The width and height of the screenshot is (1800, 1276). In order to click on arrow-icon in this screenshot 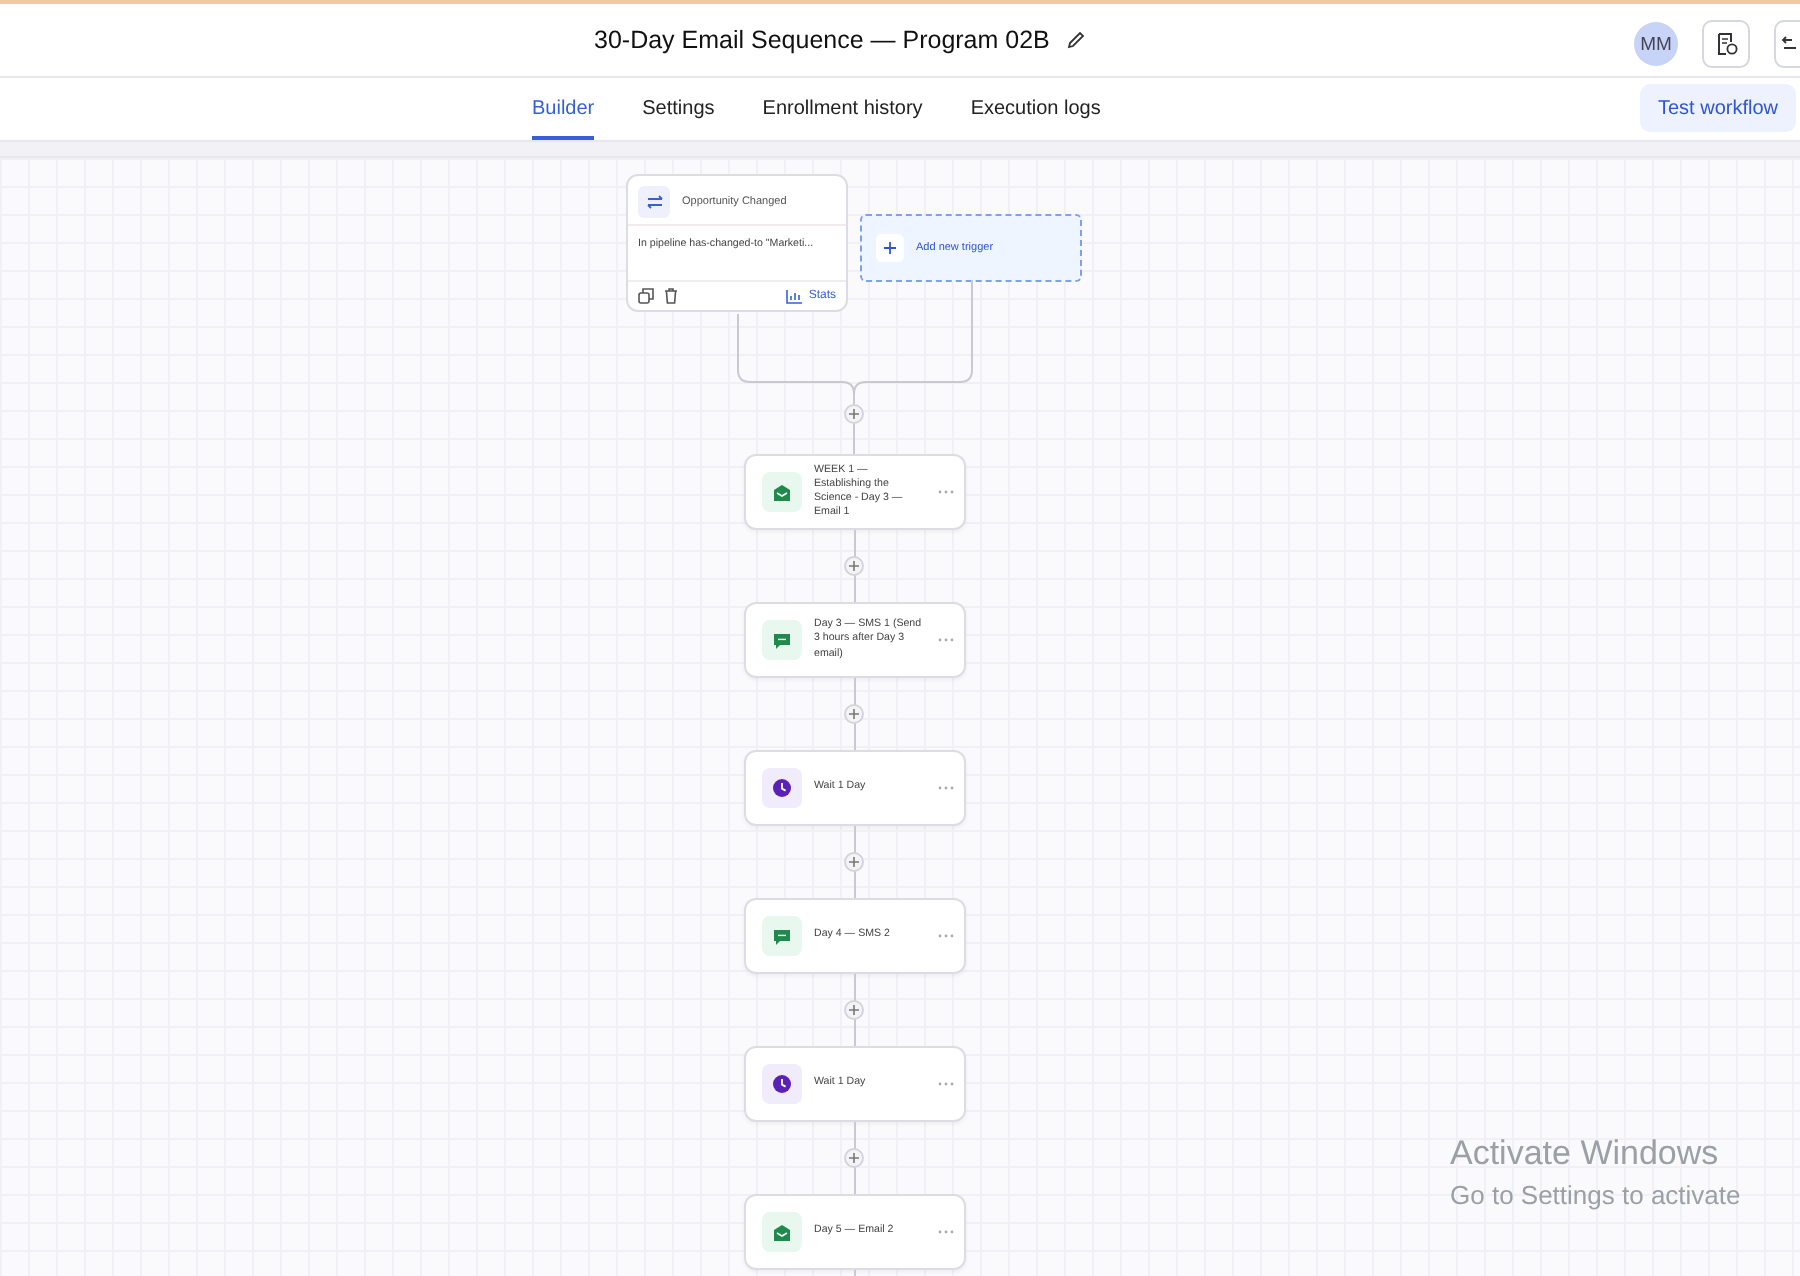, I will do `click(1788, 44)`.